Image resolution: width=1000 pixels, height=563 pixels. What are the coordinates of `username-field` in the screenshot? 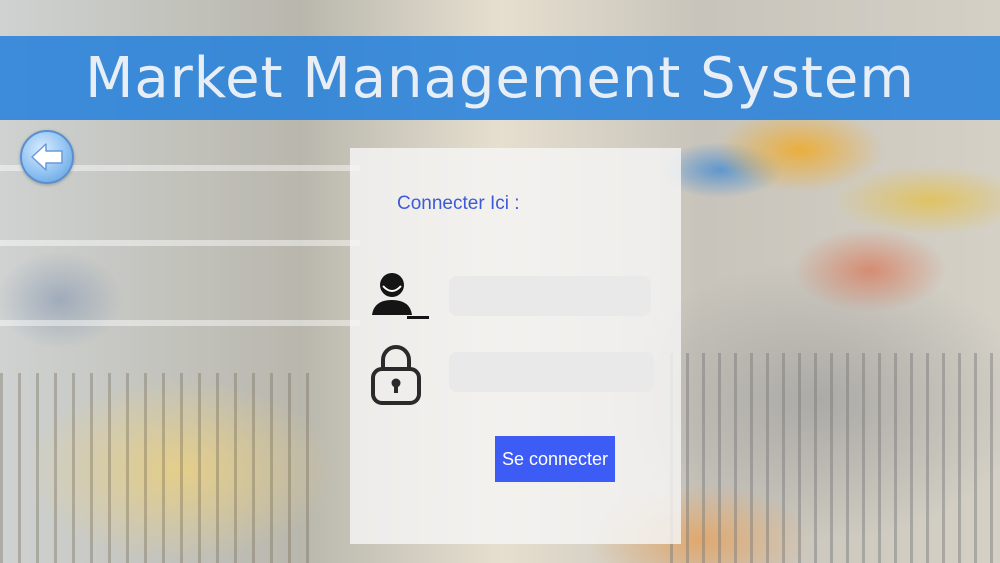 It's located at (550, 296).